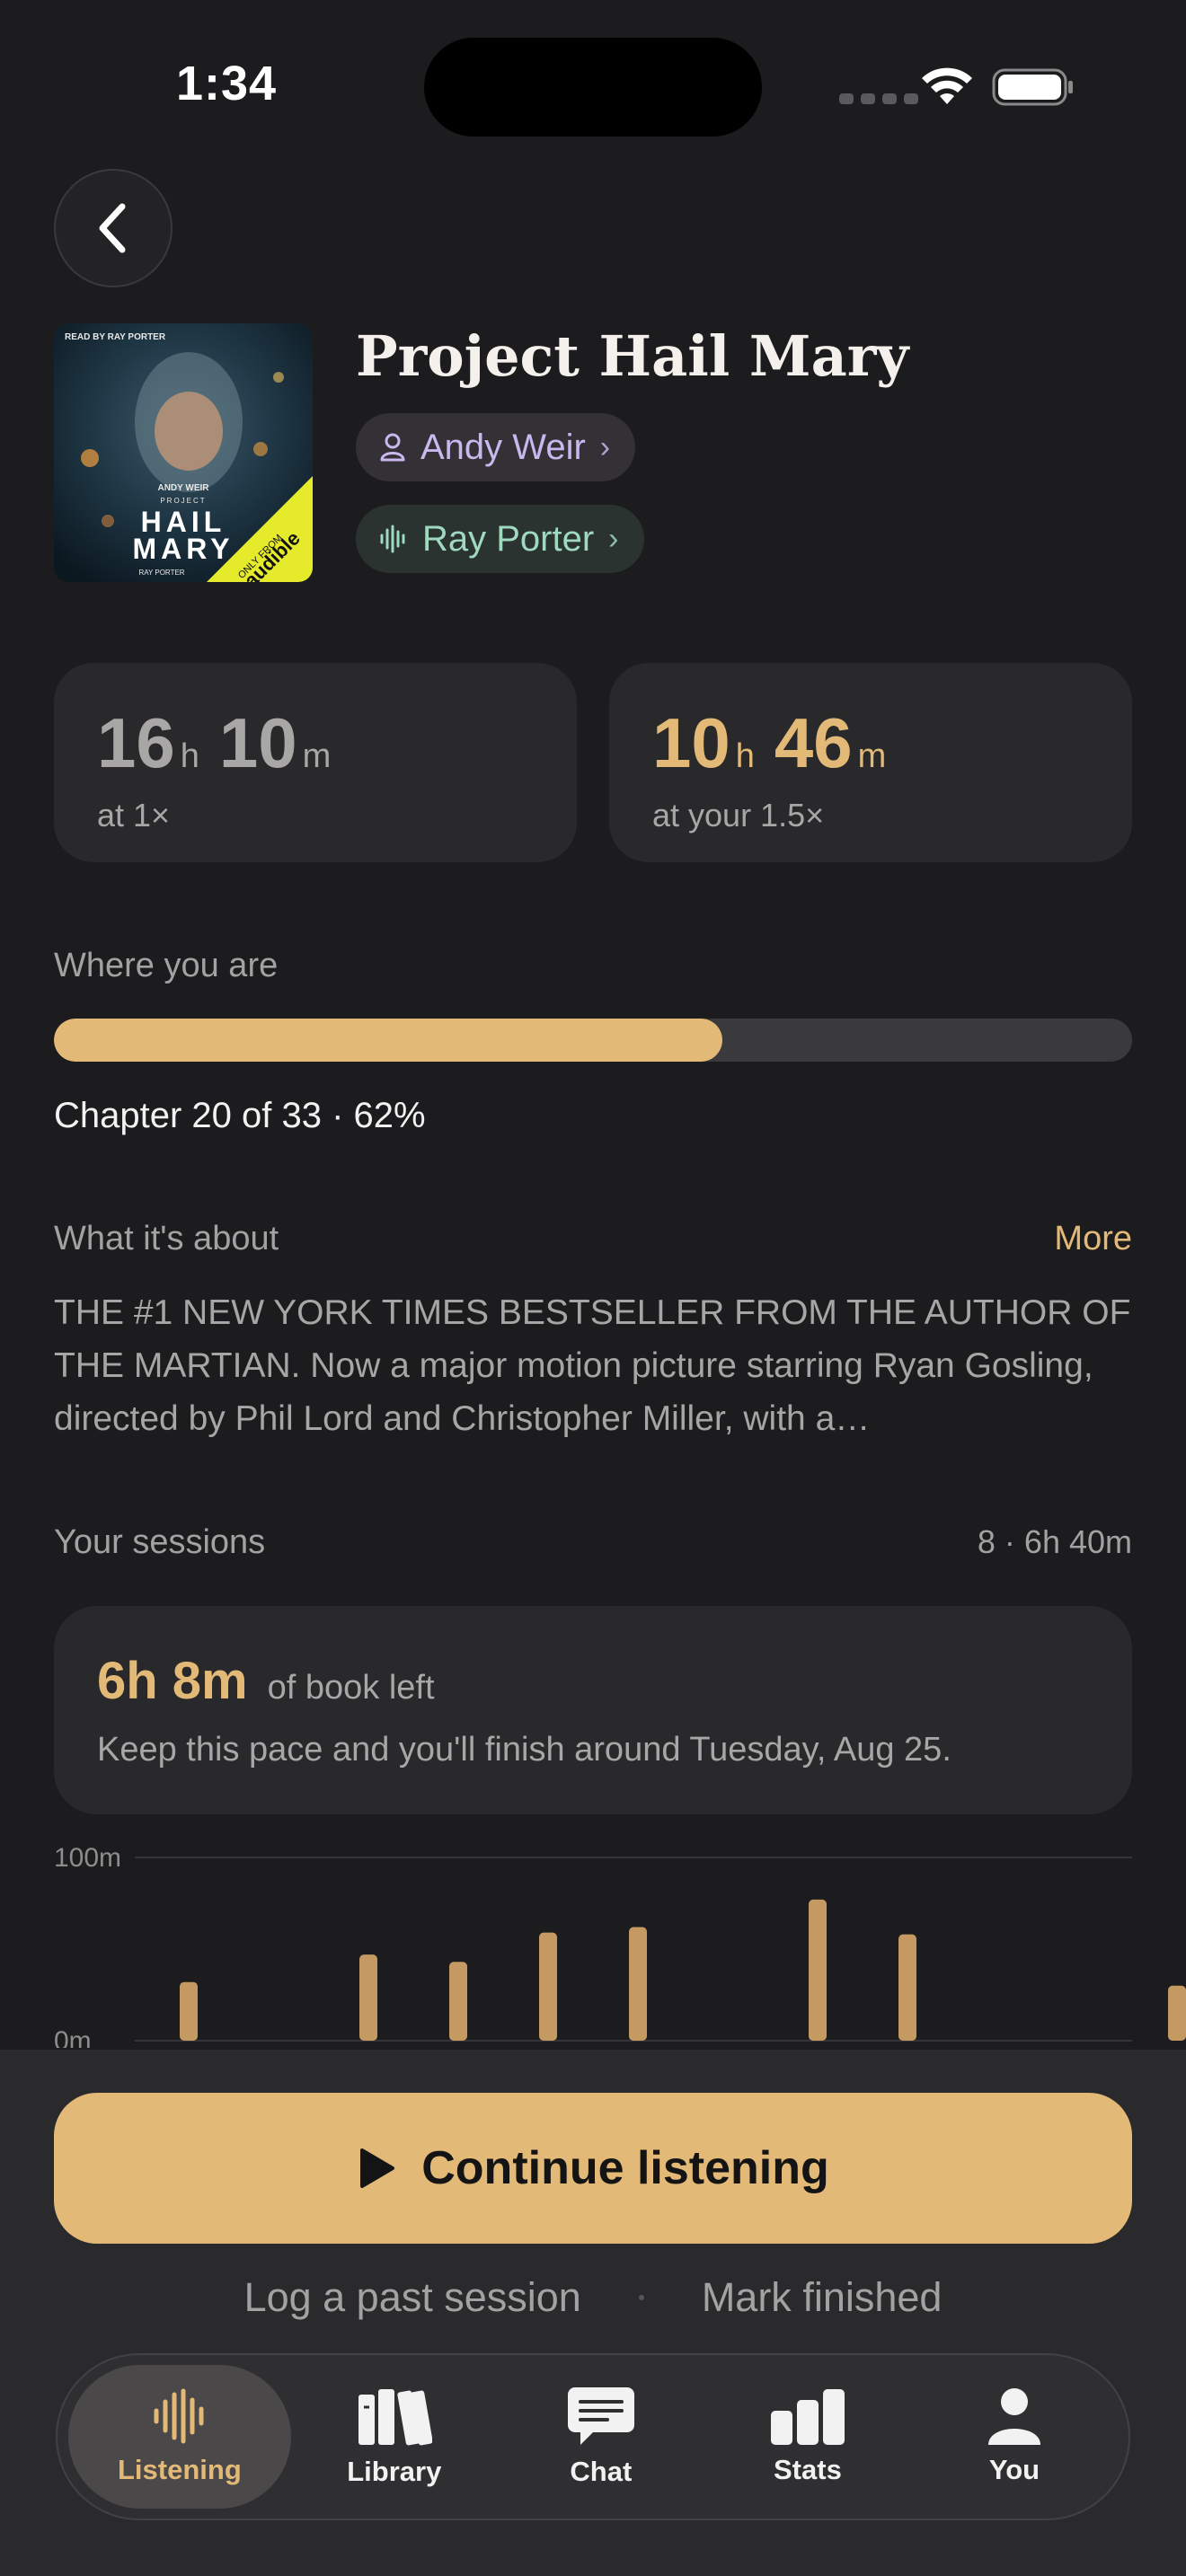  I want to click on tab-library: Library, so click(394, 2437).